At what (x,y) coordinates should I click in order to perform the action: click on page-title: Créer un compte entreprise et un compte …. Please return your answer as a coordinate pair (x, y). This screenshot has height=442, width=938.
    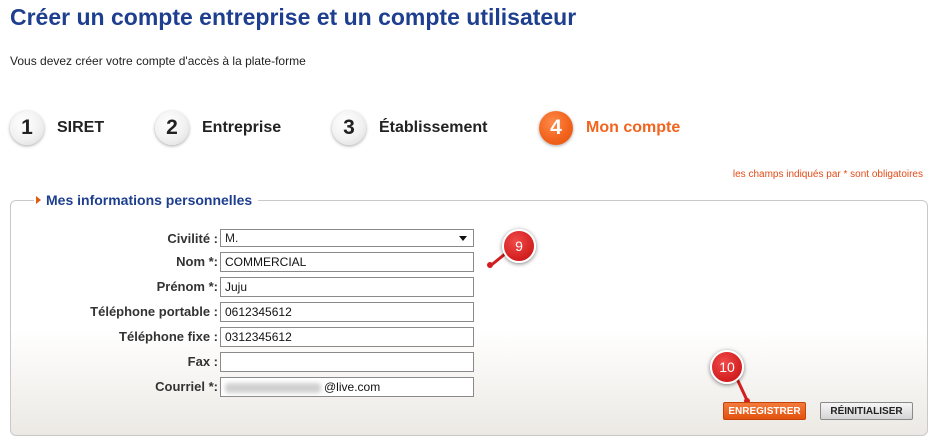
    Looking at the image, I should click on (293, 17).